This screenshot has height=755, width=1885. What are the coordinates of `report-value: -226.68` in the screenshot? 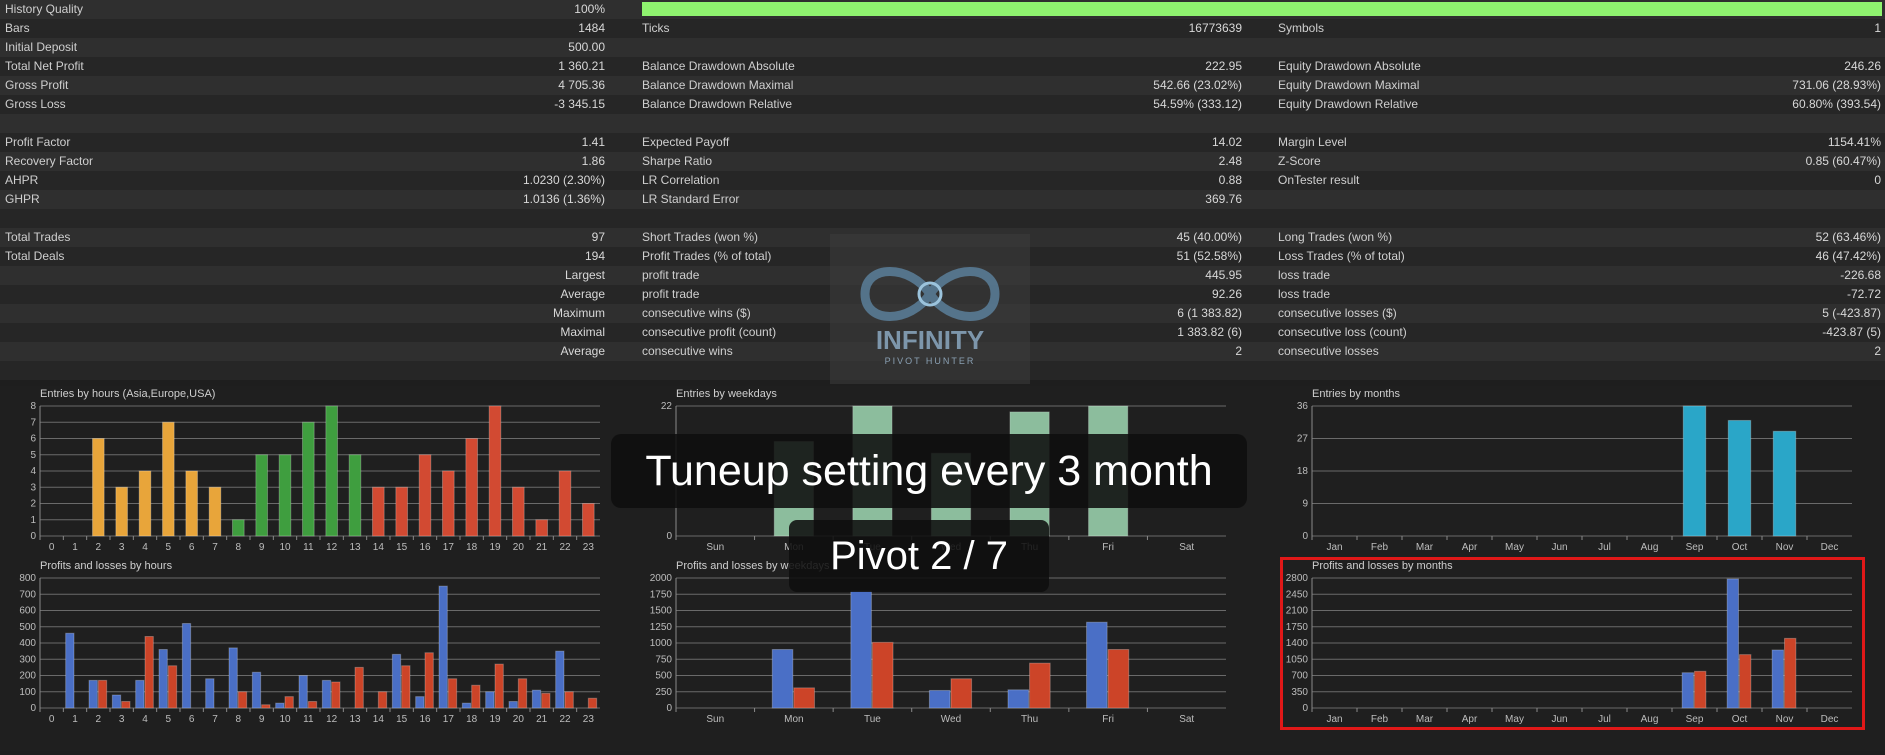 It's located at (1860, 275).